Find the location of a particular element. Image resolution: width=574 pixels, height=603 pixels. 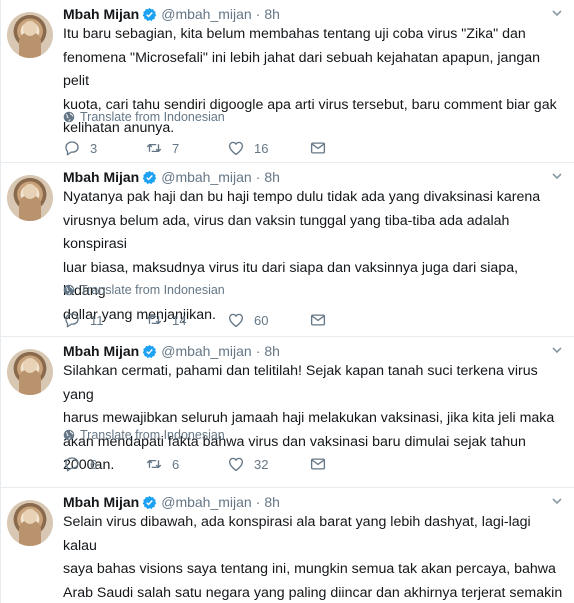

tweet-actions: 11 14 60 is located at coordinates (227, 320).